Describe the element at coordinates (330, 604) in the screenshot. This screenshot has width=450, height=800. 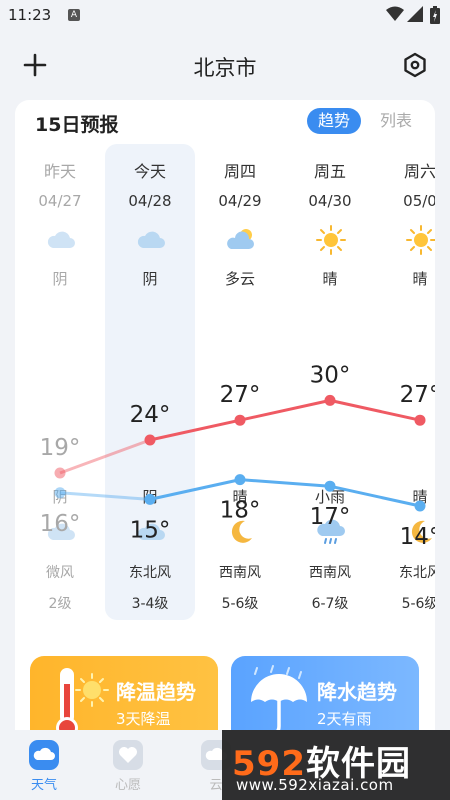
I see `wind-level: 6-7级` at that location.